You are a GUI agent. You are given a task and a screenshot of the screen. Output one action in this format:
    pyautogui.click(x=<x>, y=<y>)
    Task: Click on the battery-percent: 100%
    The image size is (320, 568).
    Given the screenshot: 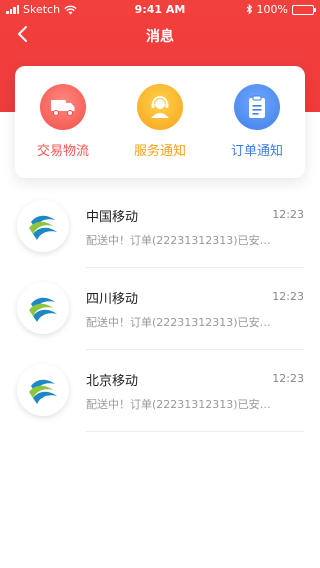 What is the action you would take?
    pyautogui.click(x=272, y=9)
    